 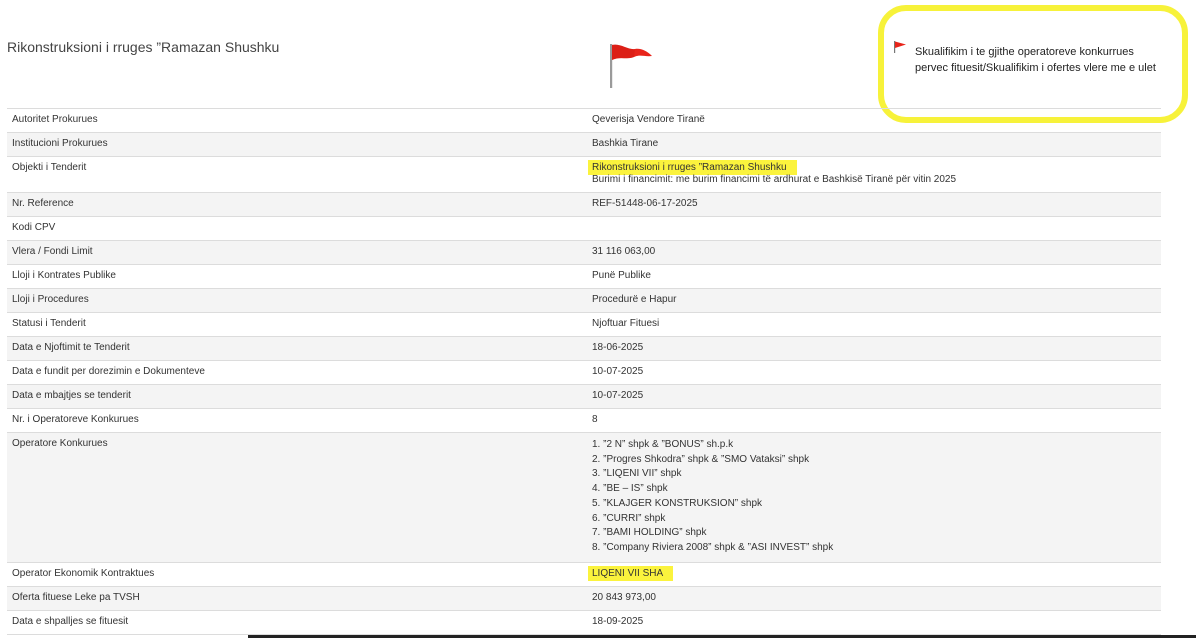 I want to click on red-flag-icon, so click(x=631, y=66).